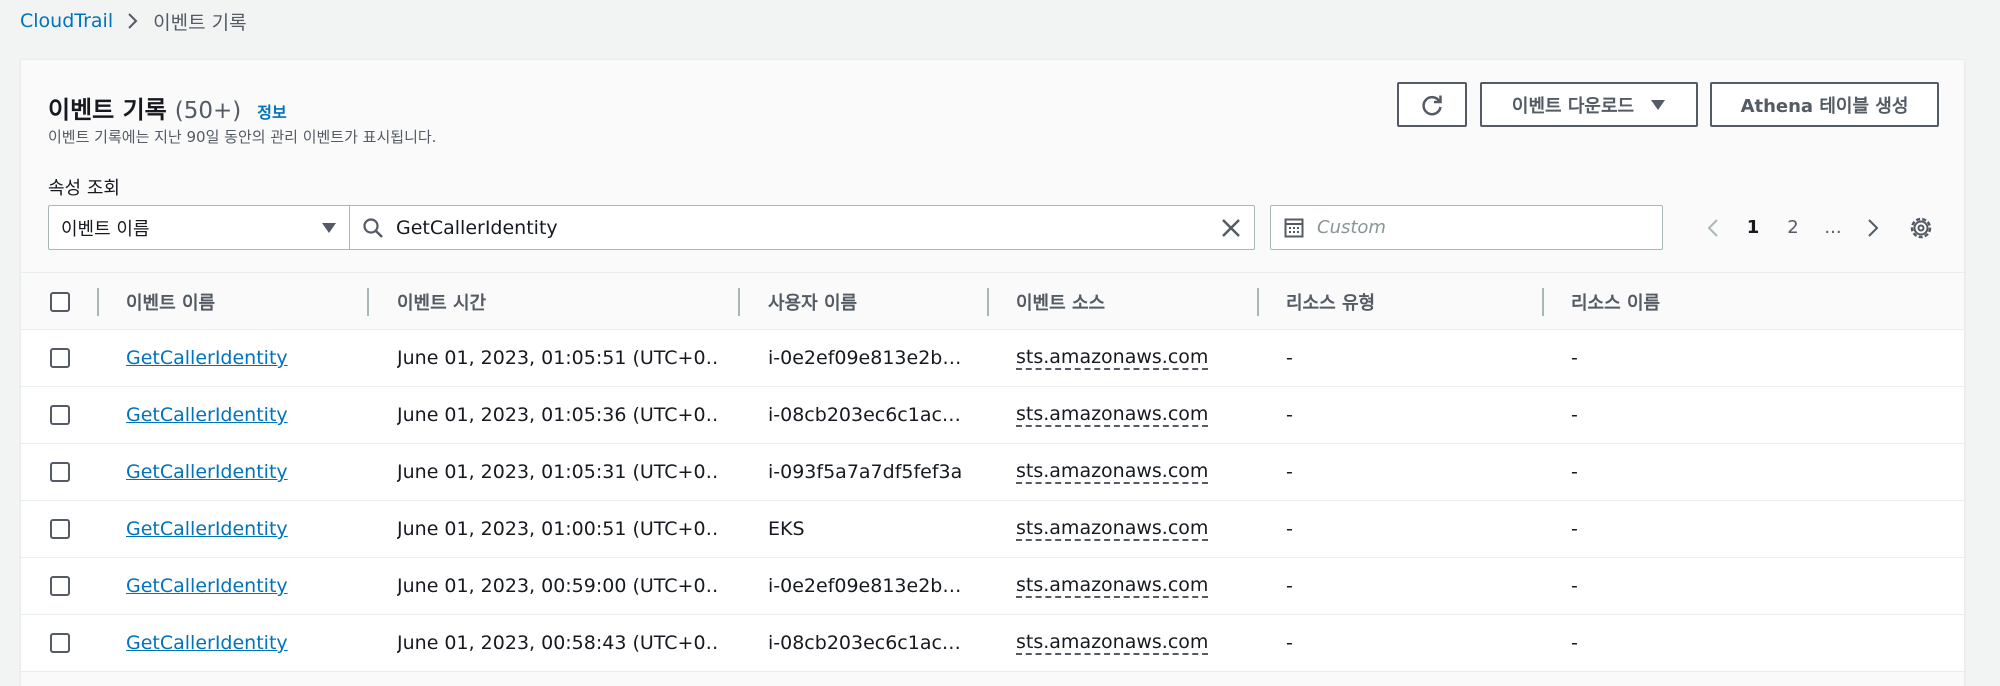  What do you see at coordinates (557, 302) in the screenshot?
I see `column-header-event-time: 이벤트 시간` at bounding box center [557, 302].